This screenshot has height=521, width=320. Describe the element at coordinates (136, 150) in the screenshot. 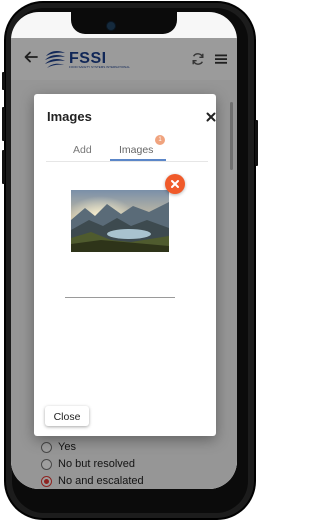

I see `tab-images: Images` at that location.